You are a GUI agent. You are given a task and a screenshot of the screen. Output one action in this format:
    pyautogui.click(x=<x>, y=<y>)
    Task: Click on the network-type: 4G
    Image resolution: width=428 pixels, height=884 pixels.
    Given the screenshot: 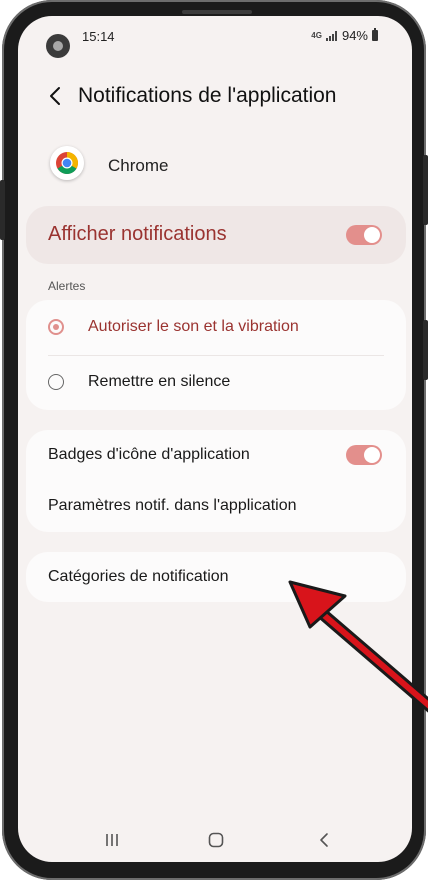 What is the action you would take?
    pyautogui.click(x=316, y=35)
    